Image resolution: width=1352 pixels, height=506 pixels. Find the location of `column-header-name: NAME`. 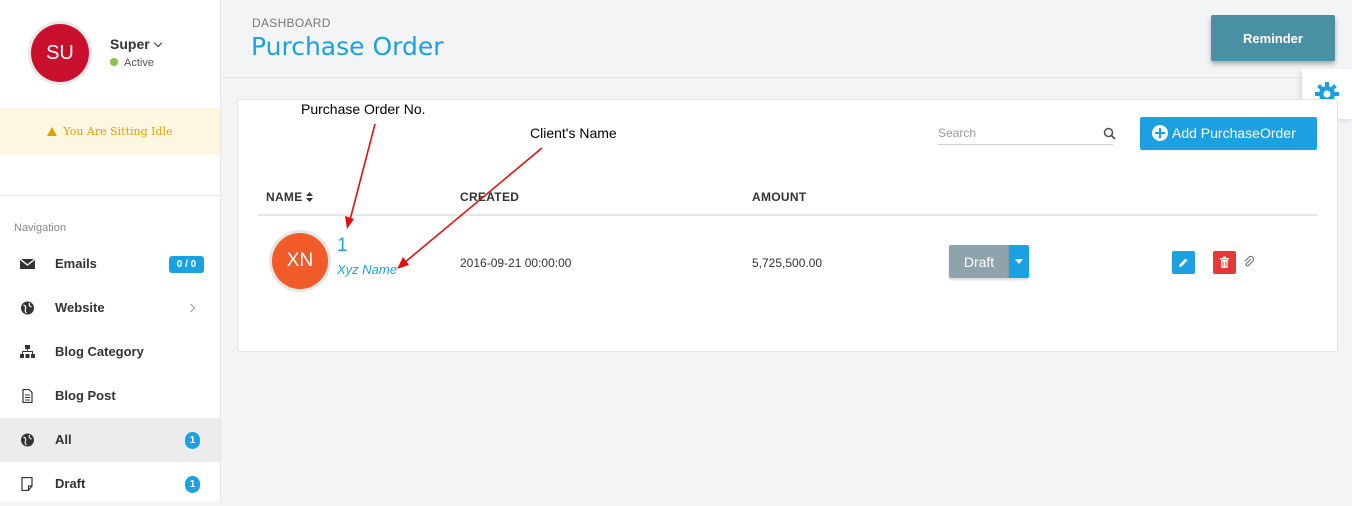

column-header-name: NAME is located at coordinates (289, 197).